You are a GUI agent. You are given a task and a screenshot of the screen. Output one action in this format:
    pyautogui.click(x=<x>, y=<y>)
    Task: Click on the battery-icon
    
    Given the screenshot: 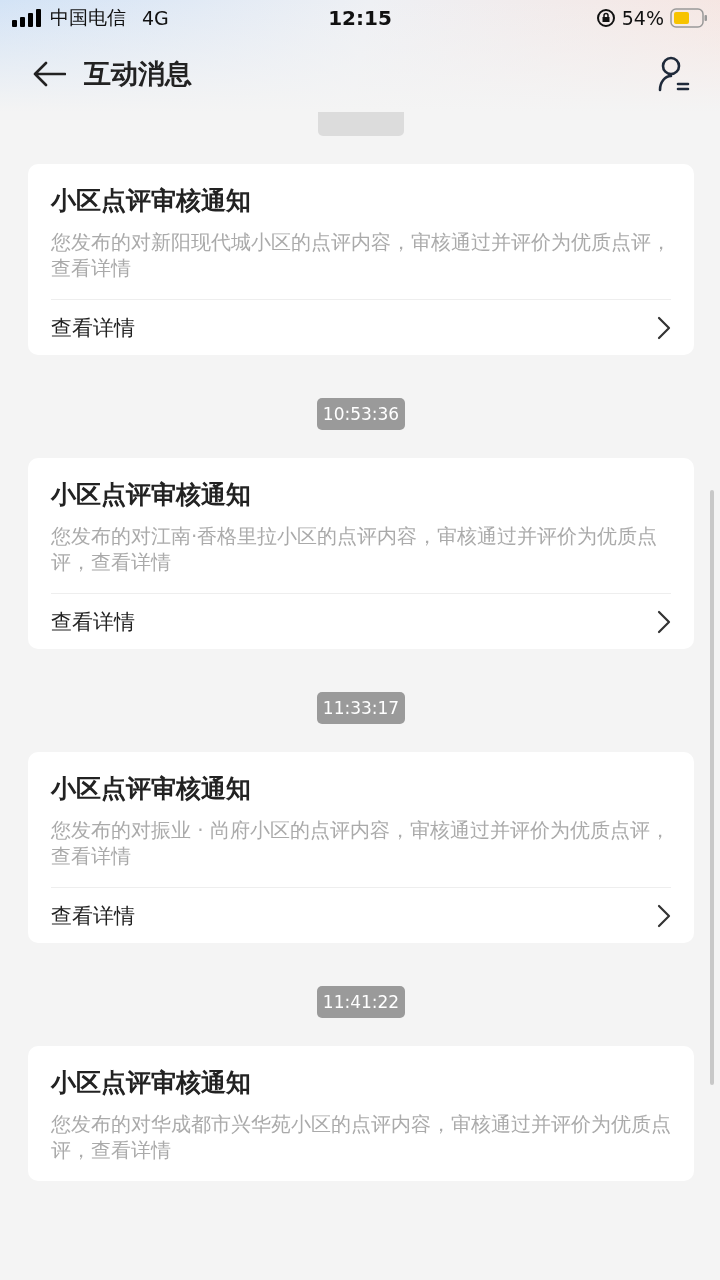 What is the action you would take?
    pyautogui.click(x=689, y=18)
    